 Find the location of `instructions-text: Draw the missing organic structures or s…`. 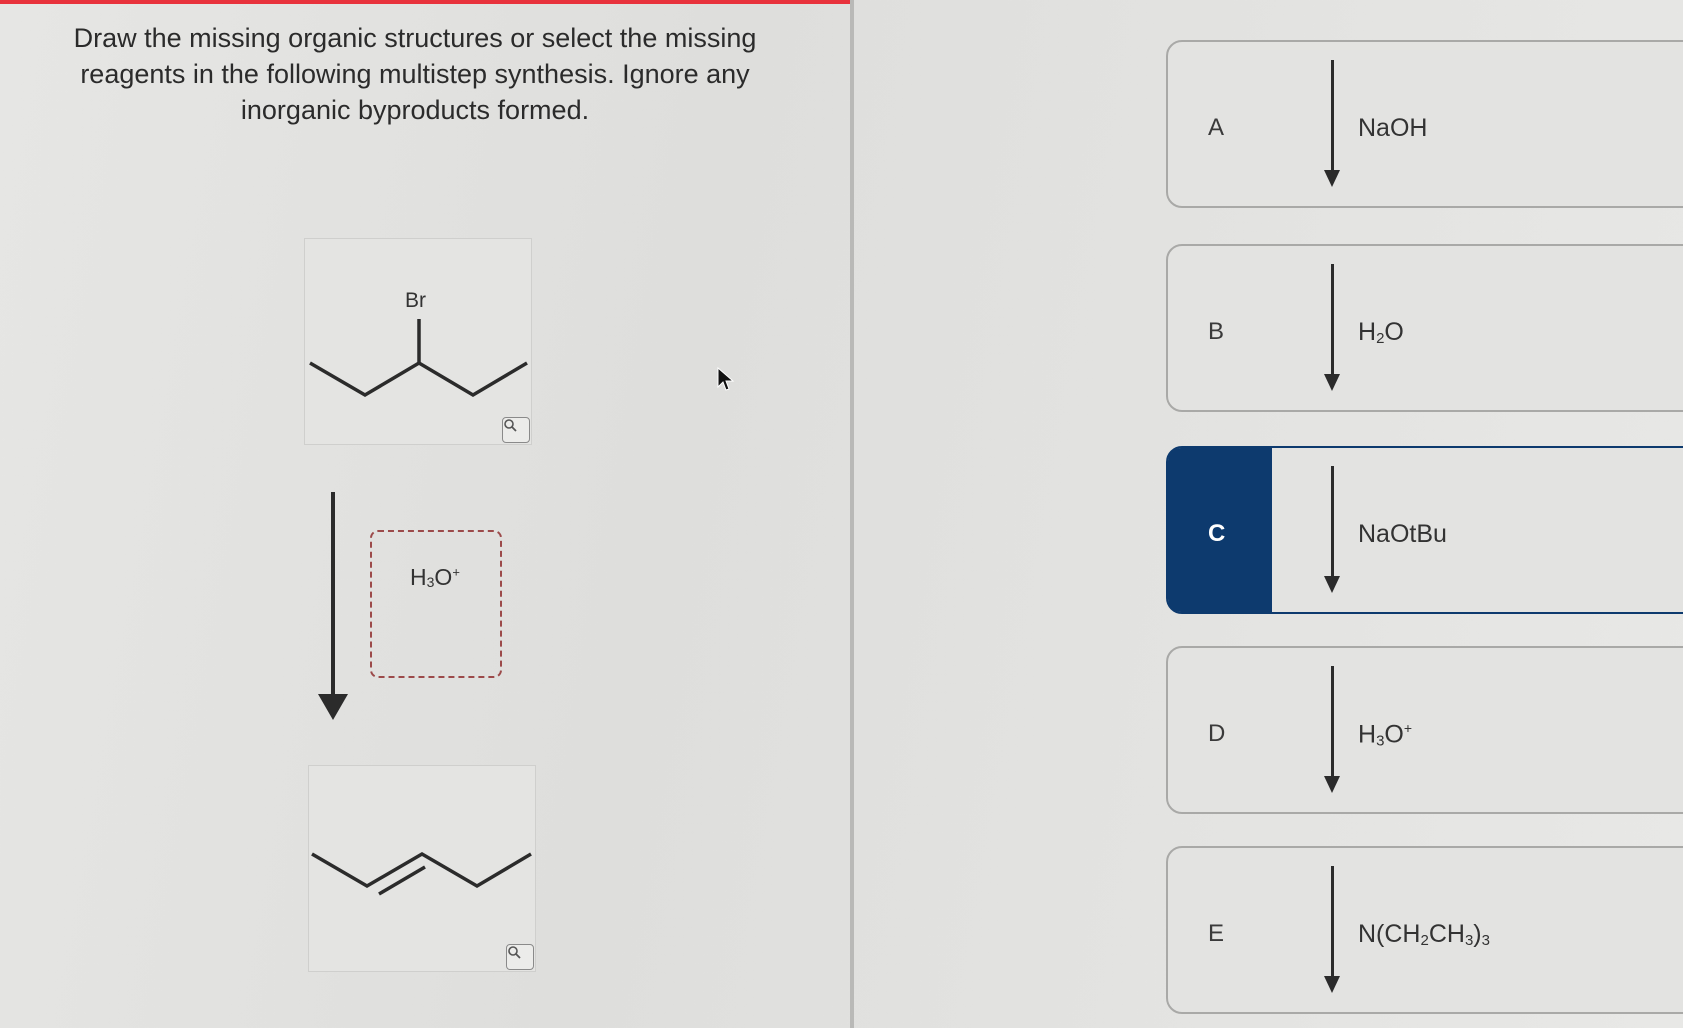

instructions-text: Draw the missing organic structures or s… is located at coordinates (415, 74).